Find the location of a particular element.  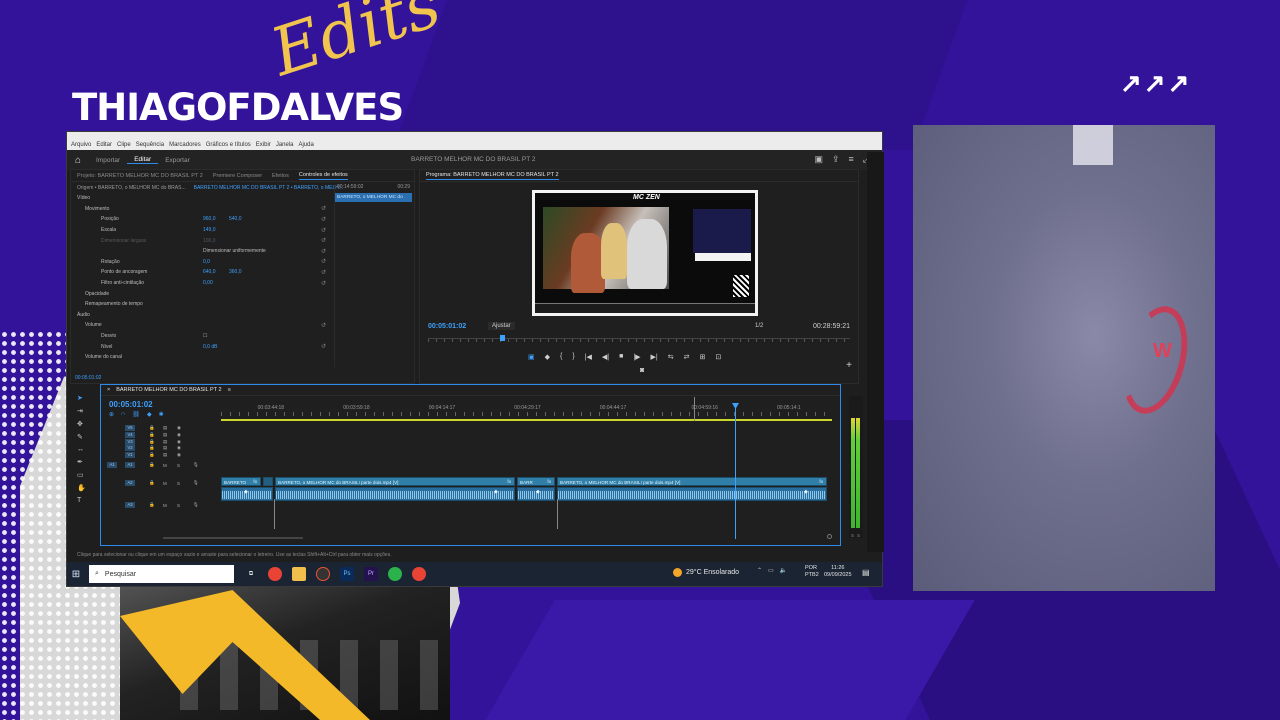

resolution-dropdown: 1/2 is located at coordinates (759, 326).